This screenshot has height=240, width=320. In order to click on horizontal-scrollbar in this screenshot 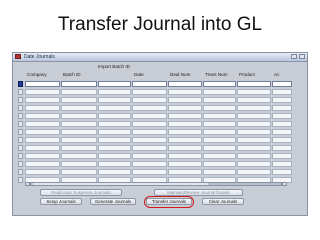, I will do `click(156, 184)`.